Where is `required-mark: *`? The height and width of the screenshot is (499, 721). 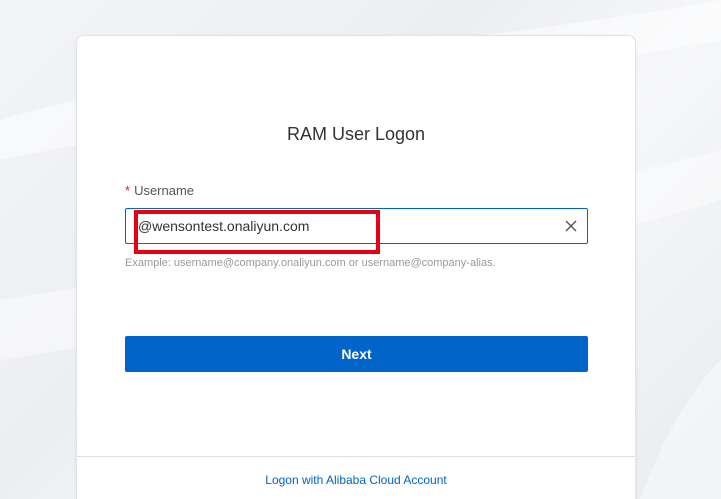
required-mark: * is located at coordinates (128, 190).